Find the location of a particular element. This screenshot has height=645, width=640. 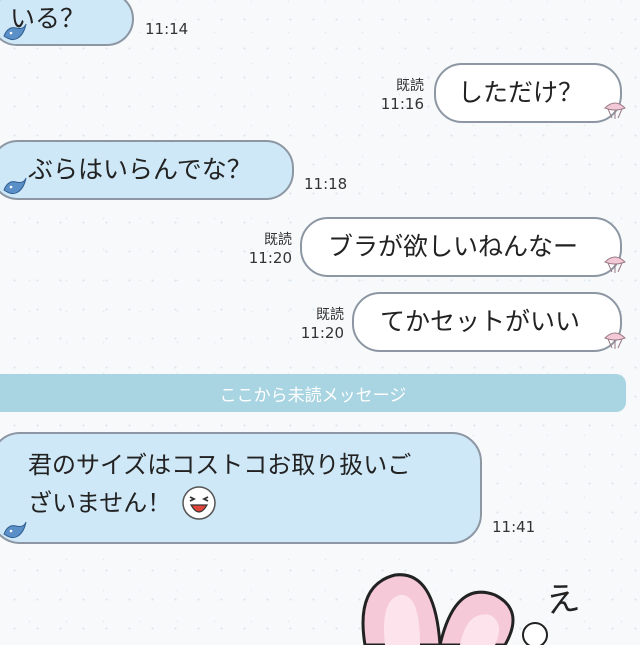

message-time: 11:41 is located at coordinates (514, 527).